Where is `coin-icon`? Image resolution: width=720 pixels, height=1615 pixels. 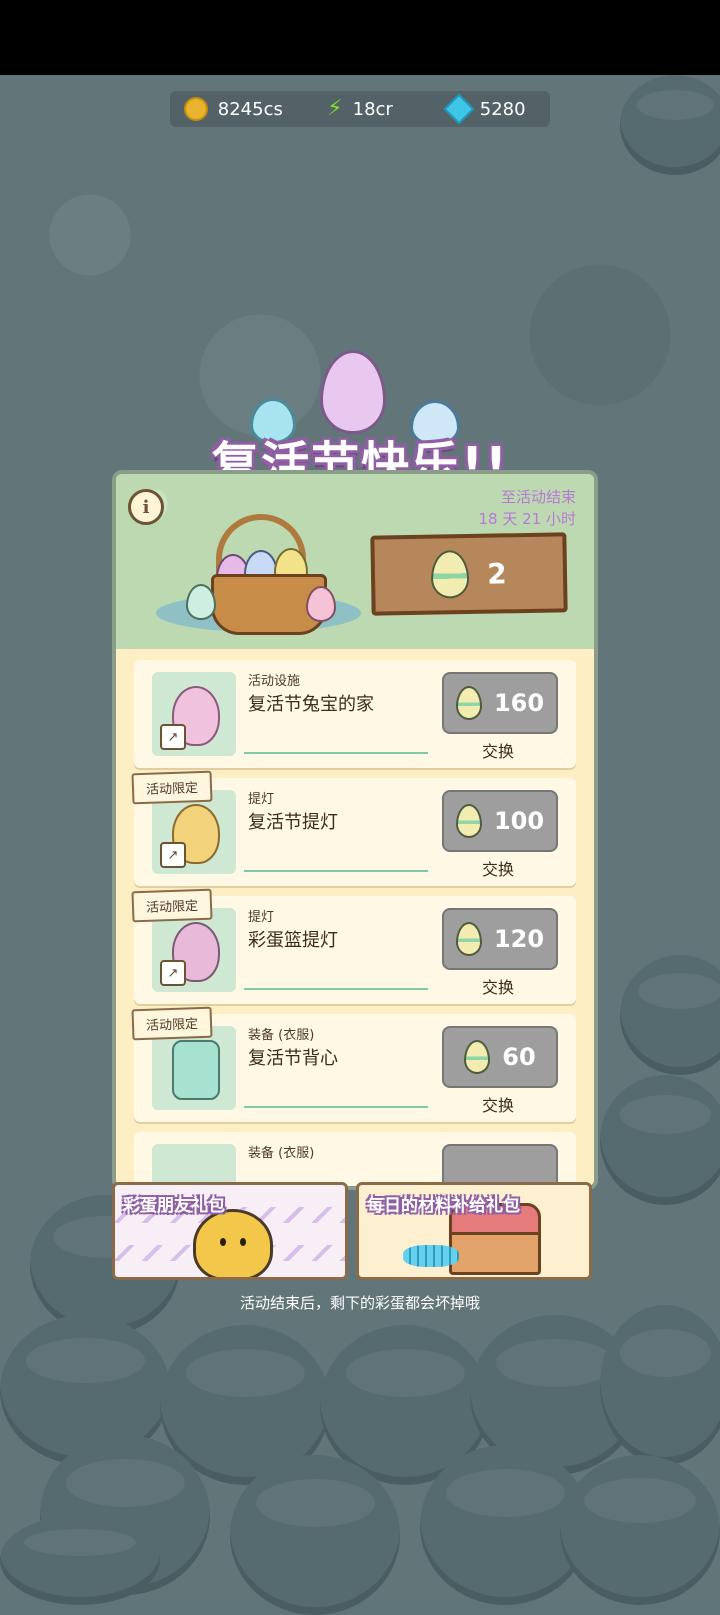 coin-icon is located at coordinates (195, 109).